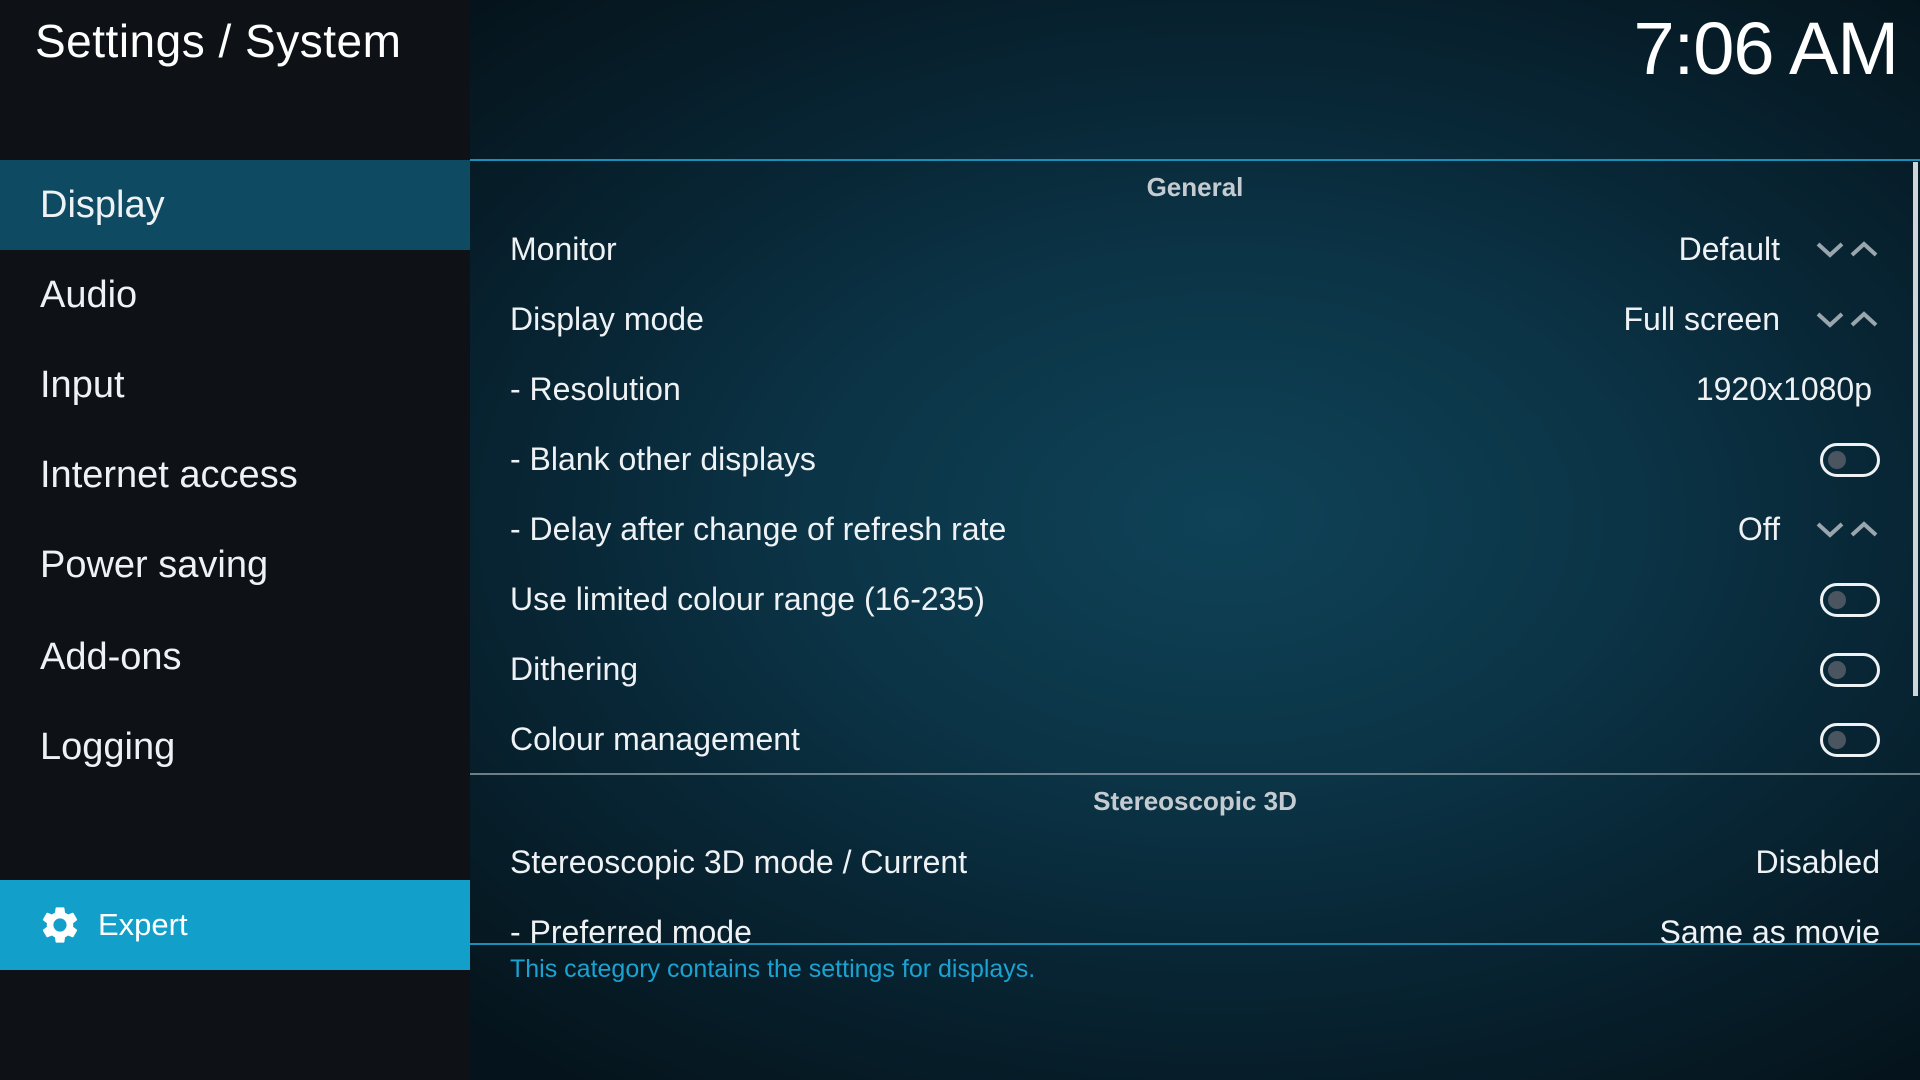 The height and width of the screenshot is (1080, 1920). Describe the element at coordinates (1758, 529) in the screenshot. I see `setting-value: Off` at that location.